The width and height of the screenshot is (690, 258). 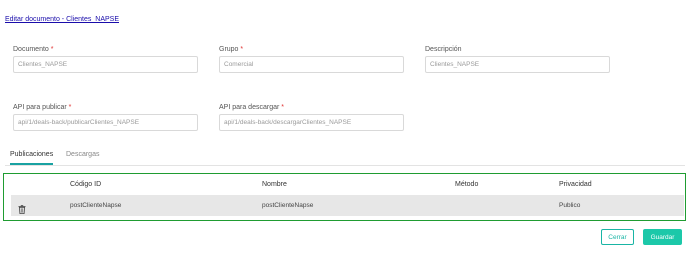 What do you see at coordinates (617, 237) in the screenshot?
I see `cerrar-button: Cerrar` at bounding box center [617, 237].